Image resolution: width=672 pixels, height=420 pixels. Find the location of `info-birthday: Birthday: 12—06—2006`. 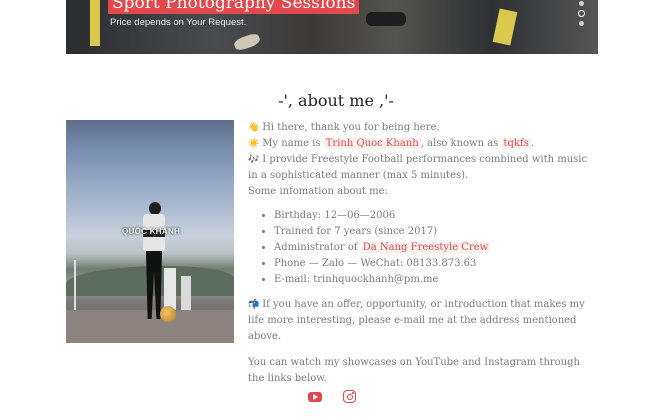

info-birthday: Birthday: 12—06—2006 is located at coordinates (436, 216).